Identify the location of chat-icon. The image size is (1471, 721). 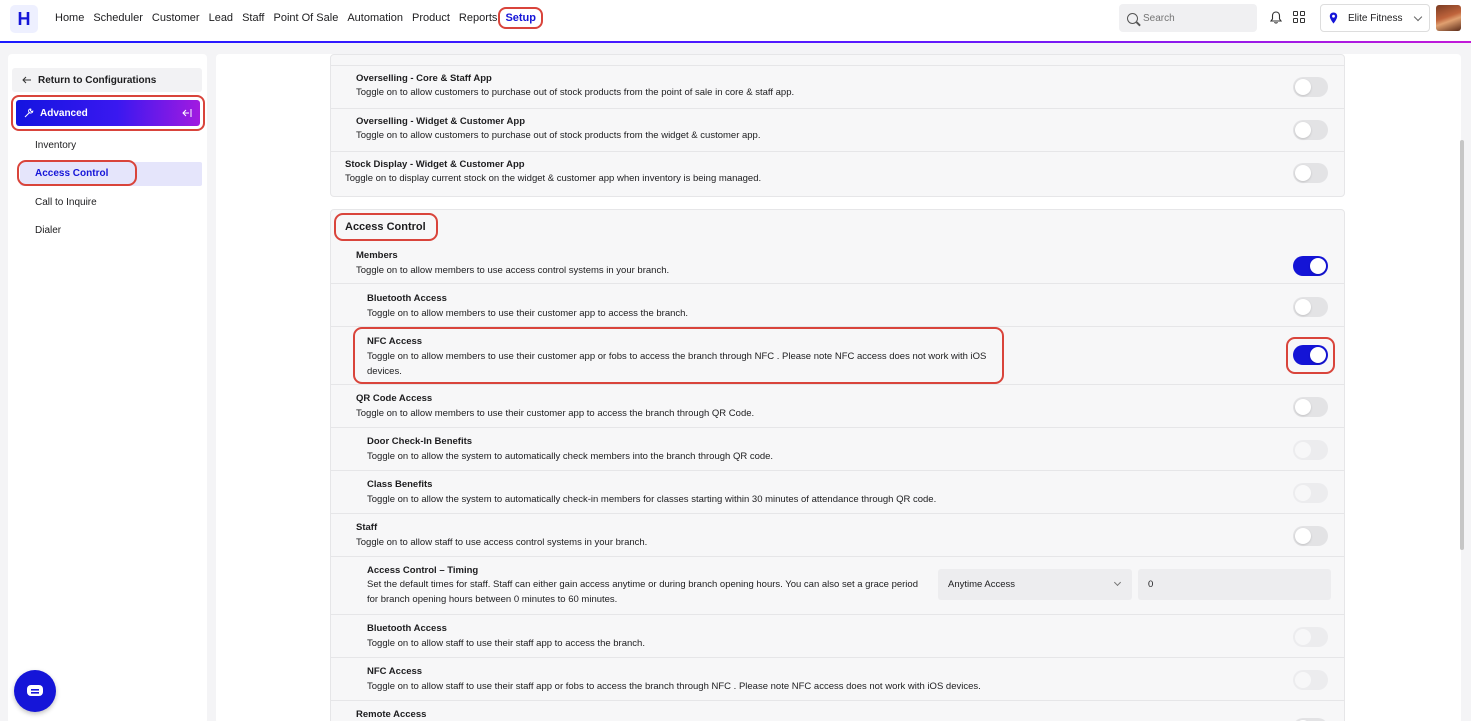
(35, 690).